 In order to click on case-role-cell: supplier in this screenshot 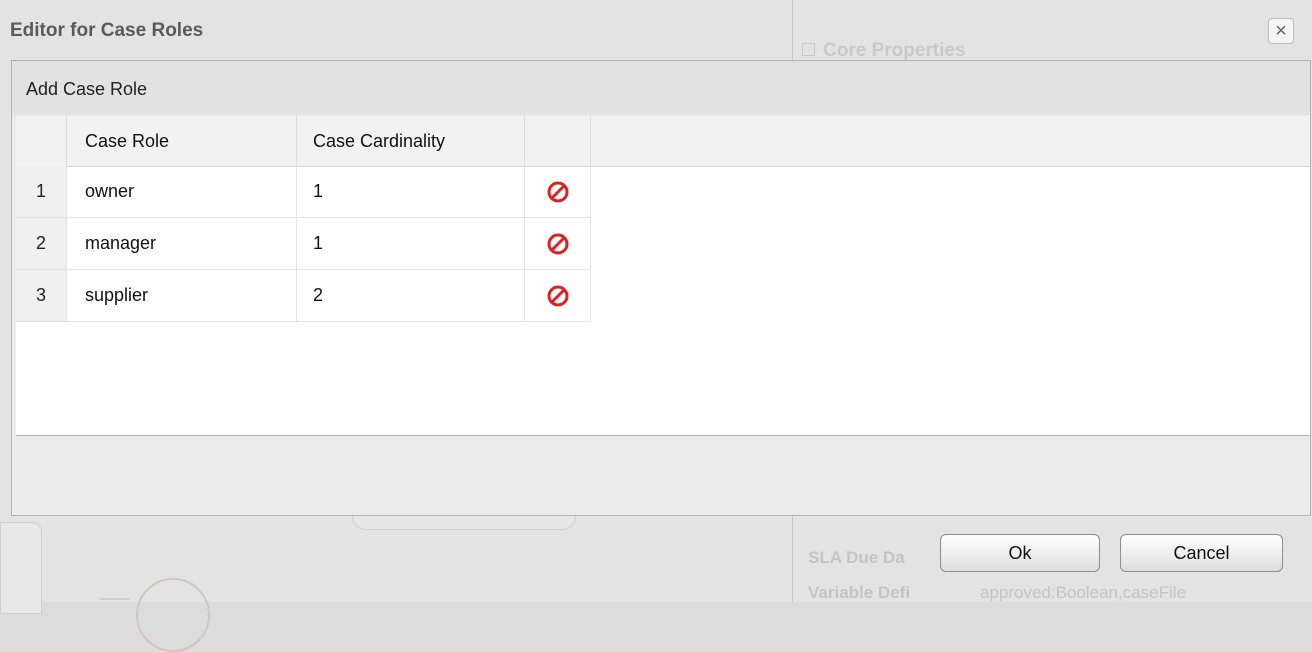, I will do `click(182, 296)`.